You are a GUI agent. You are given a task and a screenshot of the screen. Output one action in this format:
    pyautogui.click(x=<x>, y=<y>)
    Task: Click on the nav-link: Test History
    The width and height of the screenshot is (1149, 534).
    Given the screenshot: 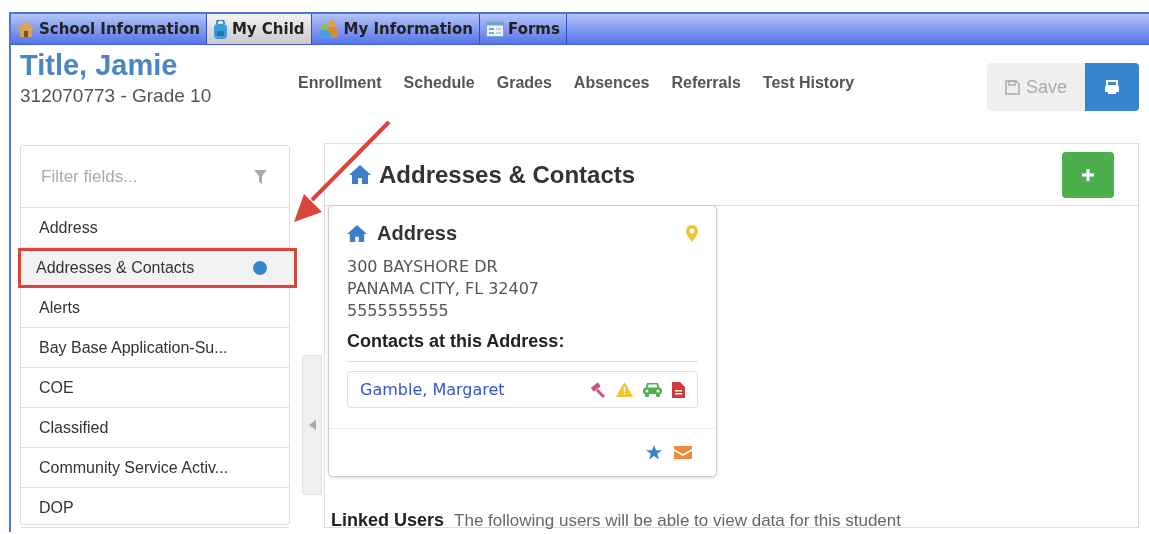 What is the action you would take?
    pyautogui.click(x=808, y=107)
    